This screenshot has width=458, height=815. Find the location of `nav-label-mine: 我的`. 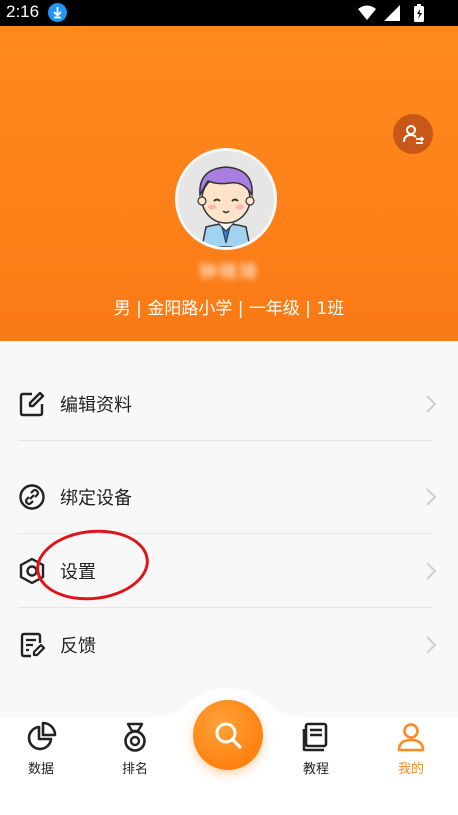

nav-label-mine: 我的 is located at coordinates (410, 769).